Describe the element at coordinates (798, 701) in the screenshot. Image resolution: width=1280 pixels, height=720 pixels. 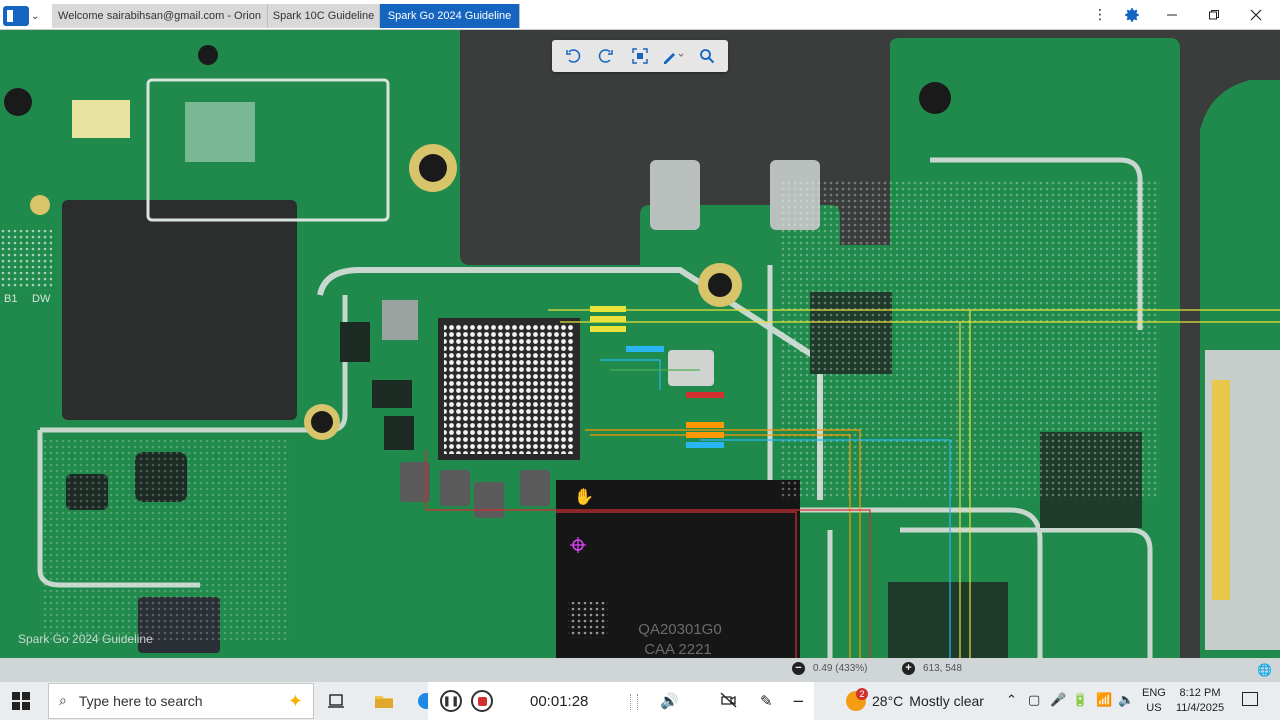
I see `minimize-recorder-icon: −` at that location.